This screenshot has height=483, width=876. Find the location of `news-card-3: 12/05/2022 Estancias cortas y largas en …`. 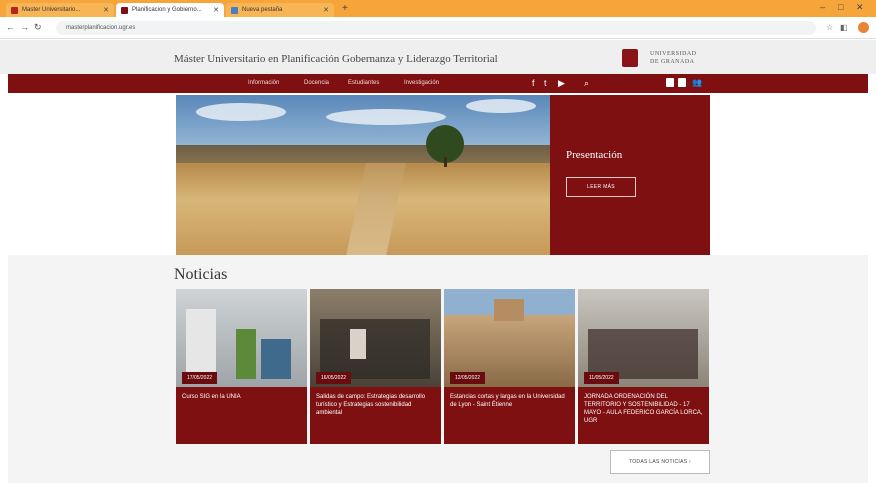

news-card-3: 12/05/2022 Estancias cortas y largas en … is located at coordinates (509, 366).